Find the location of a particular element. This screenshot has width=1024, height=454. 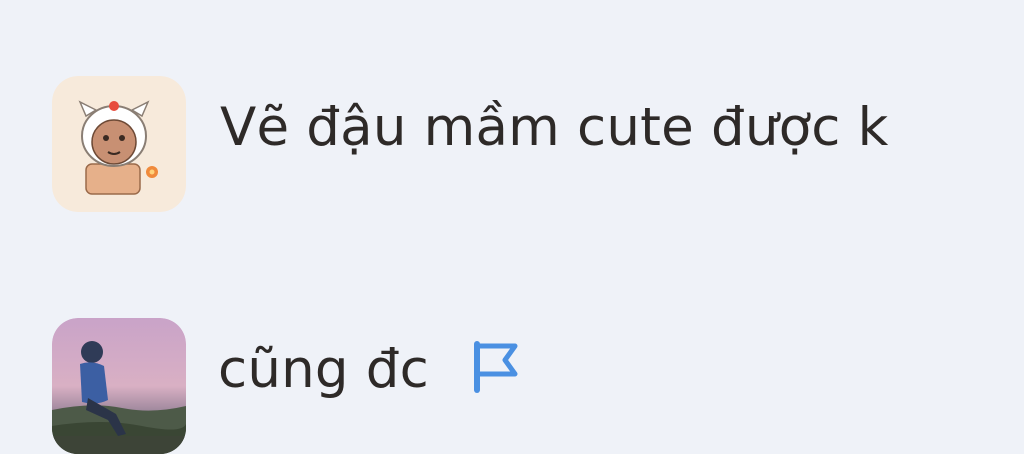

flag-icon is located at coordinates (495, 366).